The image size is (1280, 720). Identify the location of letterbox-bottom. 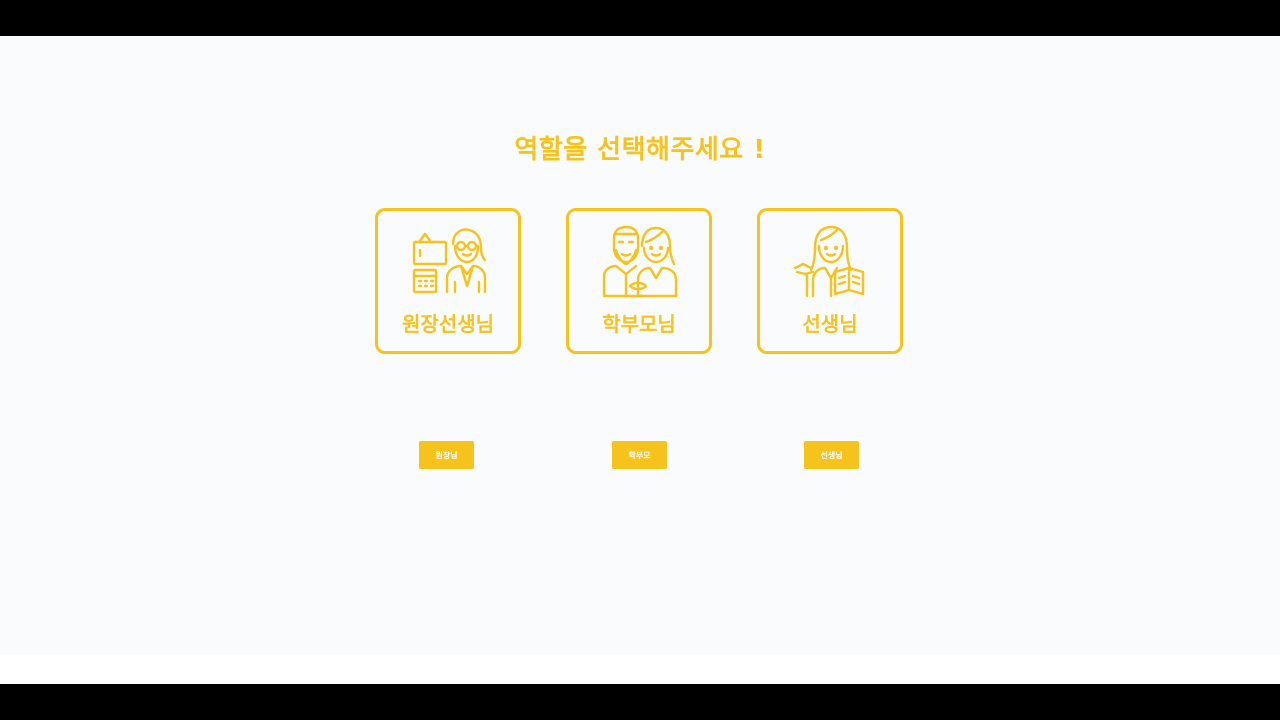
(640, 702).